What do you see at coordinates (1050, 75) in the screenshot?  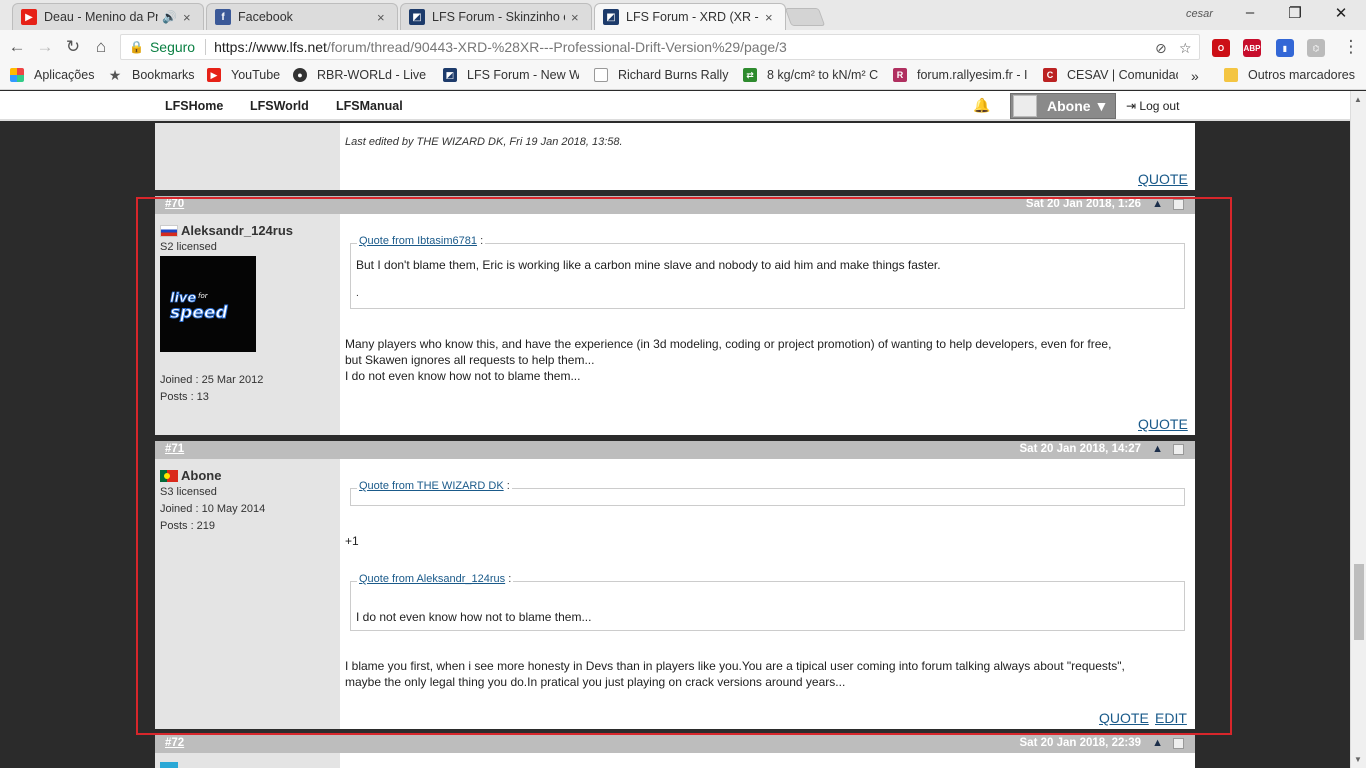 I see `cesav-icon: C` at bounding box center [1050, 75].